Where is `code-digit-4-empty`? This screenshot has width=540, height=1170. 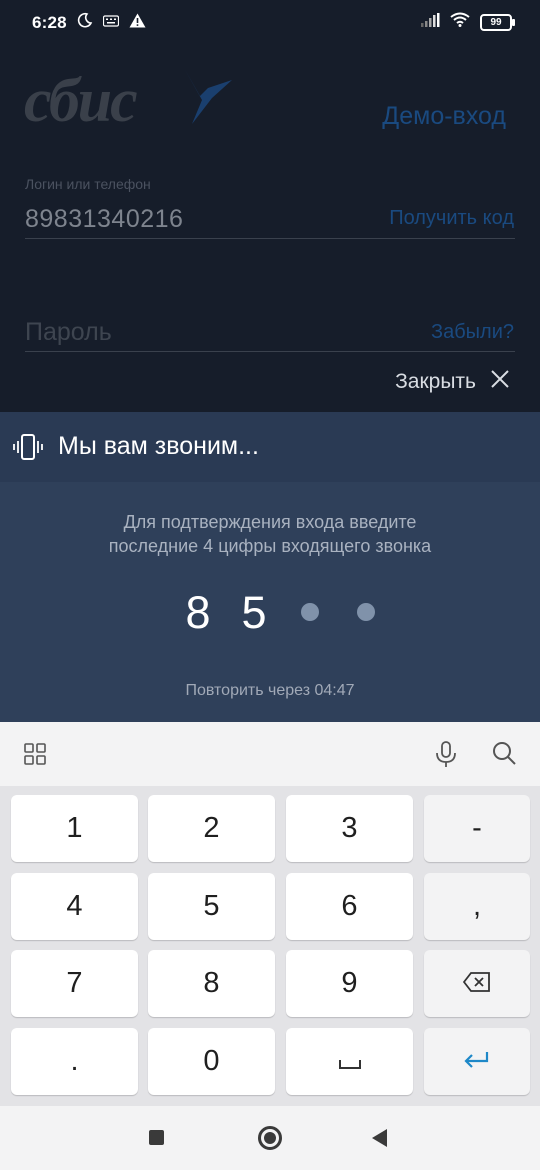 code-digit-4-empty is located at coordinates (366, 612).